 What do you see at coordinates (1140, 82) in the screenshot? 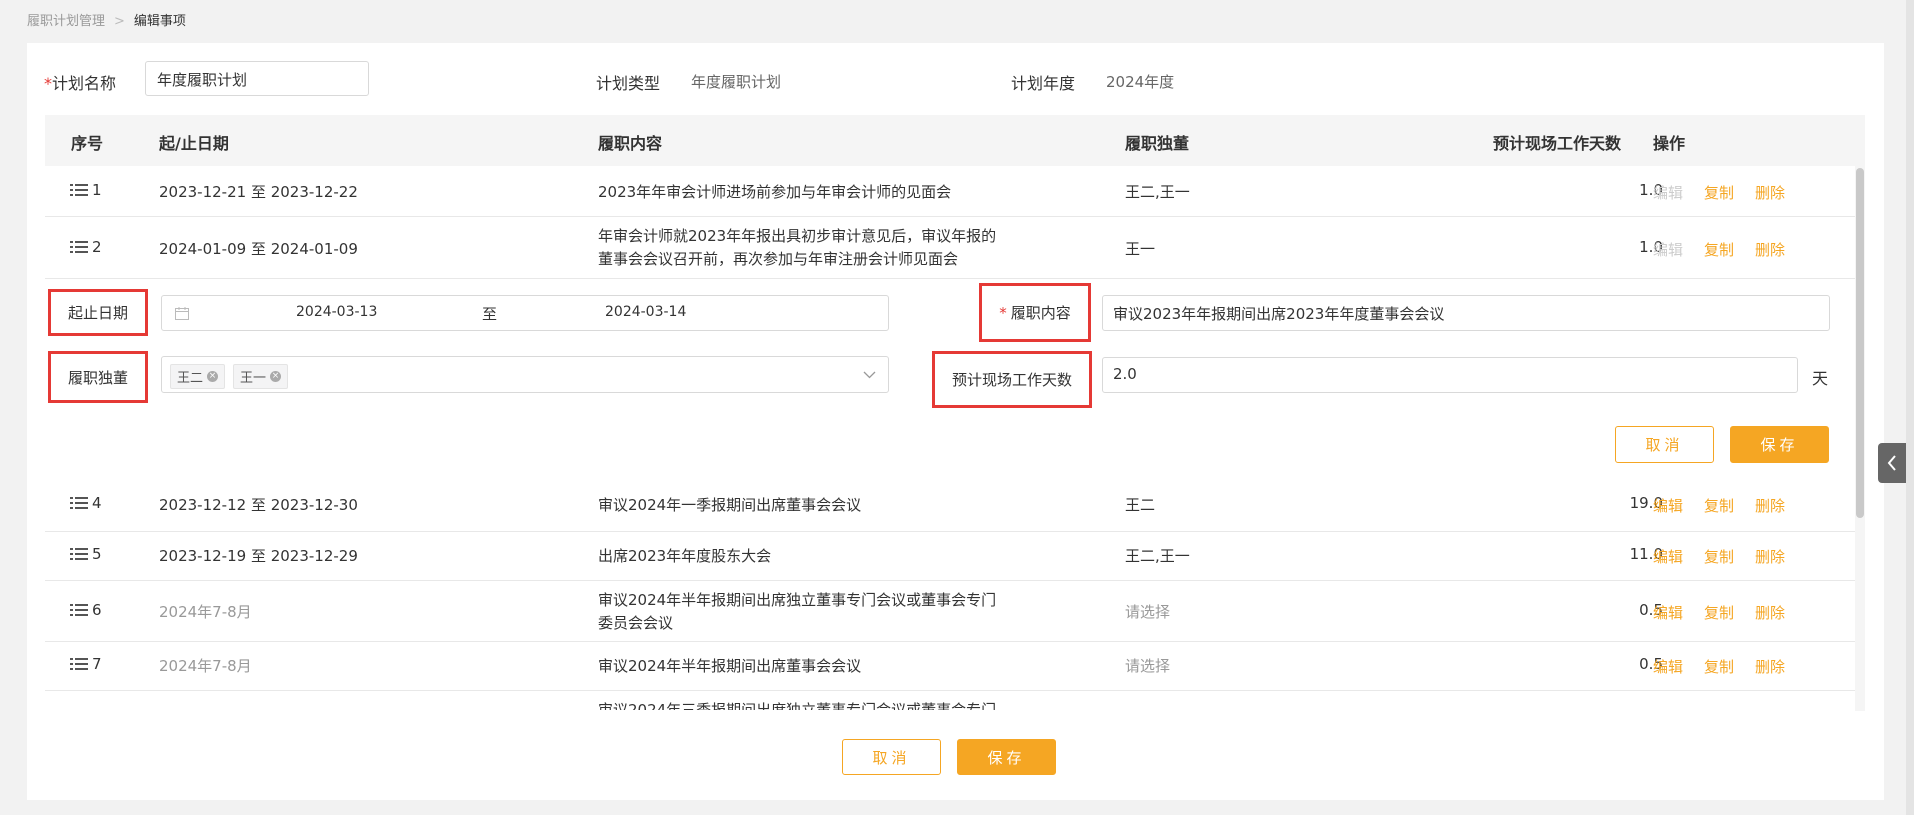
I see `plan-year-value: 2024年度` at bounding box center [1140, 82].